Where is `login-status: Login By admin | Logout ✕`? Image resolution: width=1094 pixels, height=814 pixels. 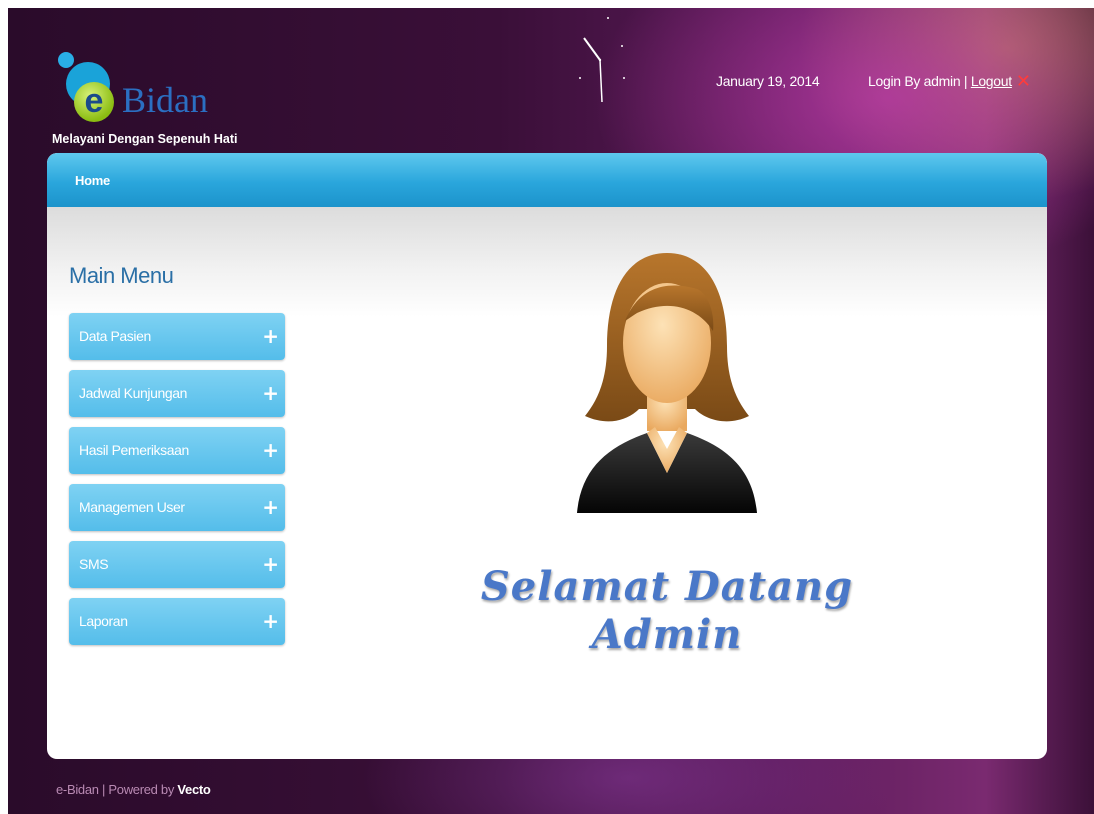
login-status: Login By admin | Logout ✕ is located at coordinates (949, 81).